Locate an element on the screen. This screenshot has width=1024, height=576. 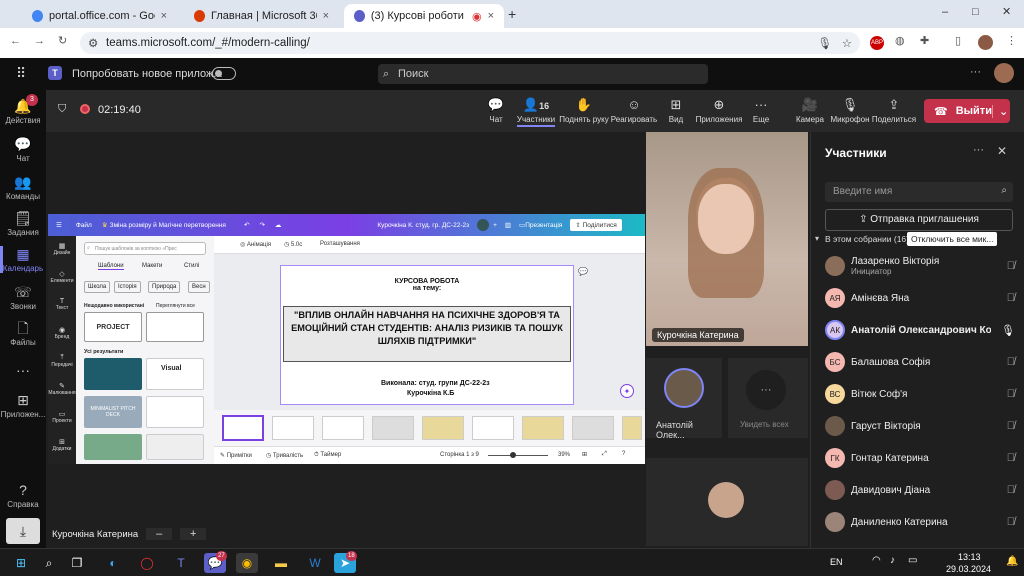
word-icon: W is located at coordinates (315, 563).